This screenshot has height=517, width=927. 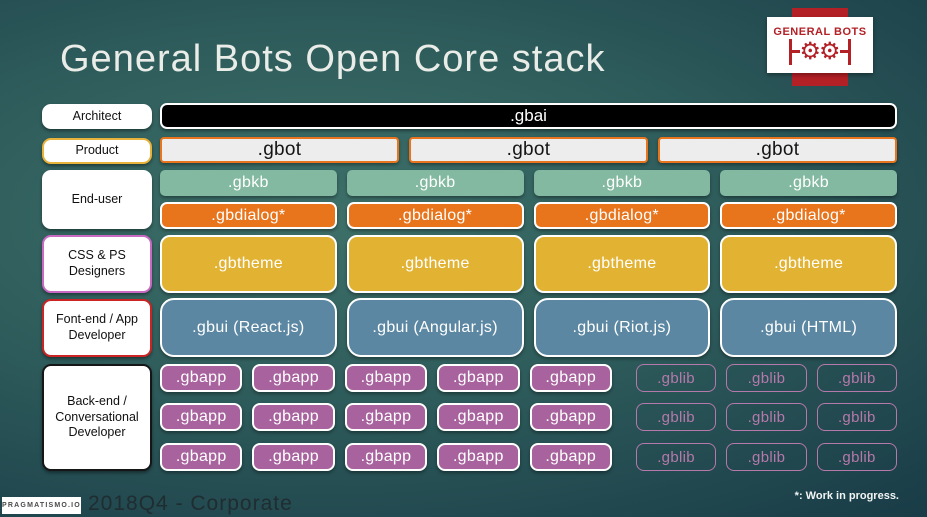 What do you see at coordinates (97, 199) in the screenshot?
I see `role-label-end-user: End-user` at bounding box center [97, 199].